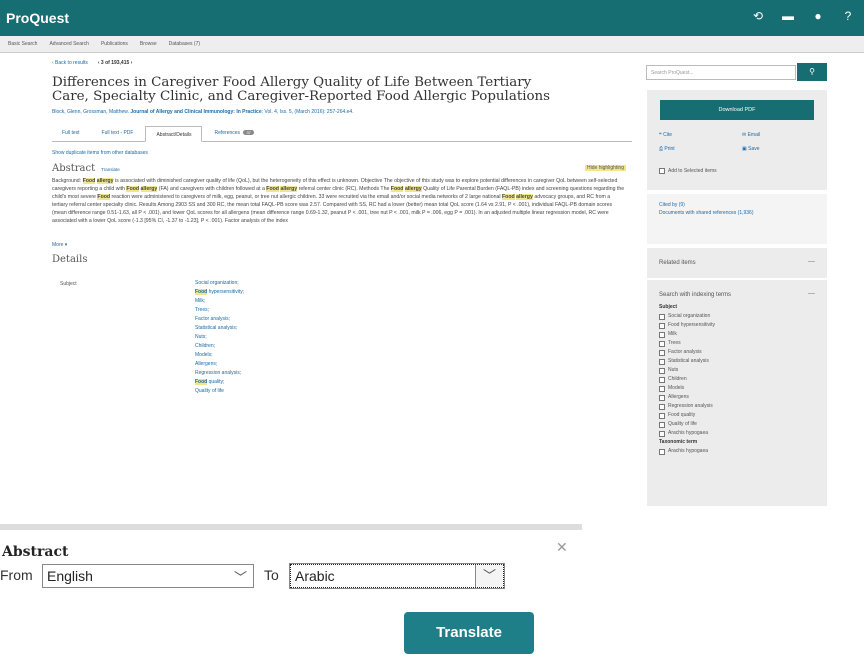  What do you see at coordinates (70, 65) in the screenshot?
I see `back-to-results-link: ‹ Back to results` at bounding box center [70, 65].